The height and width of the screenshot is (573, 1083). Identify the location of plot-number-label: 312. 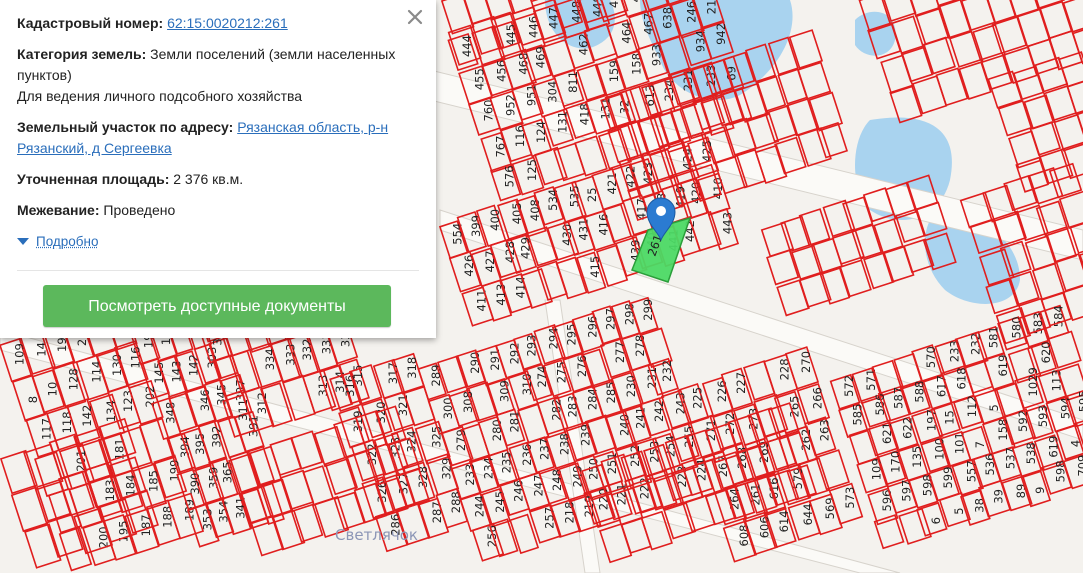
(262, 403).